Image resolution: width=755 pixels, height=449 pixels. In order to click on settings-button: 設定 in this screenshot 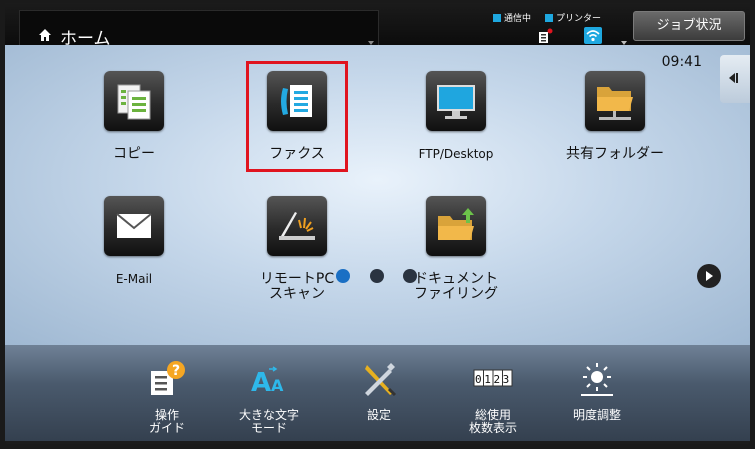, I will do `click(379, 396)`.